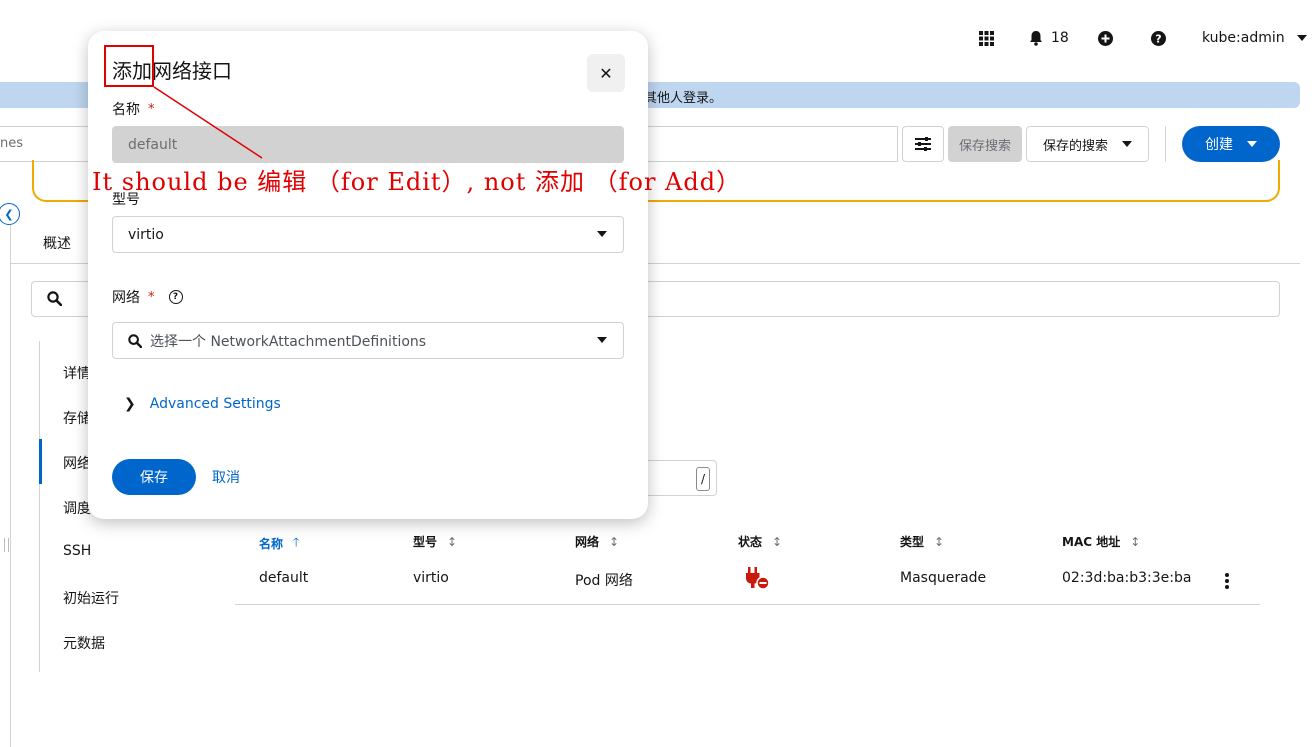 This screenshot has height=747, width=1312. I want to click on column-header-mac: MAC 地址 ↕, so click(1101, 541).